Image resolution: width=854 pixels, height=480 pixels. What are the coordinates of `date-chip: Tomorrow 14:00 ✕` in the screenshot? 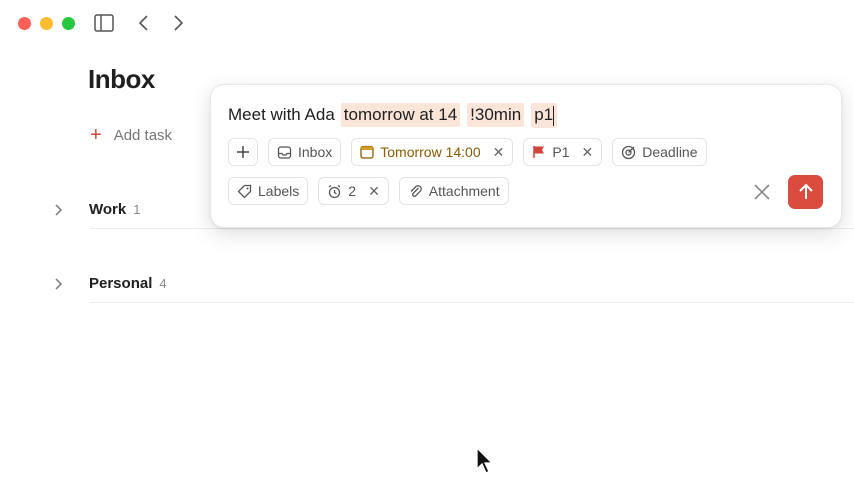 It's located at (432, 152).